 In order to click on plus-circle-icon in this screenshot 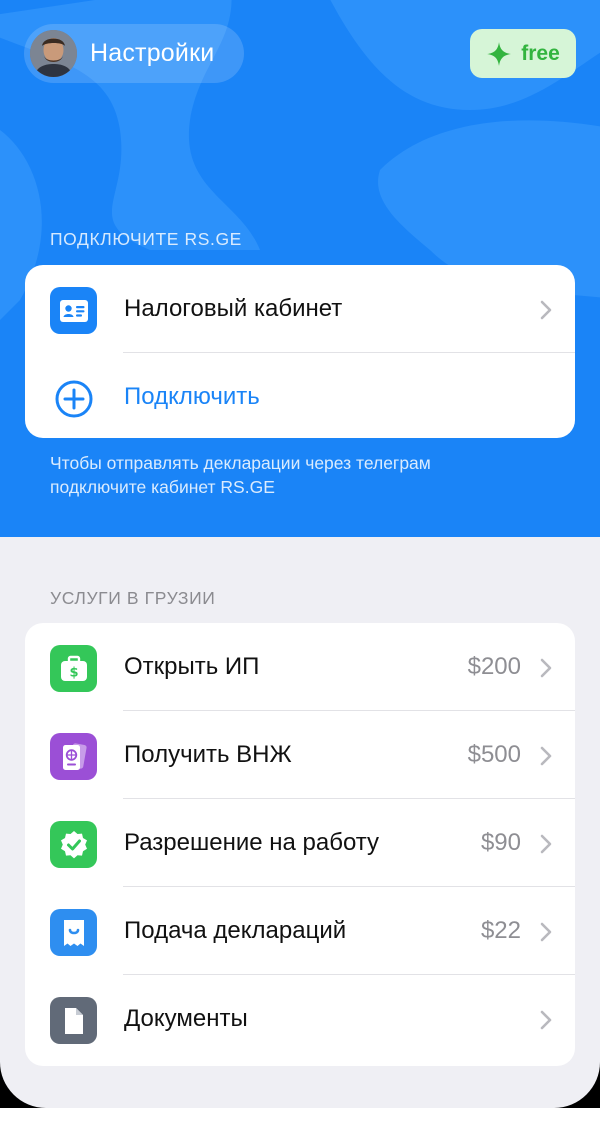, I will do `click(73, 398)`.